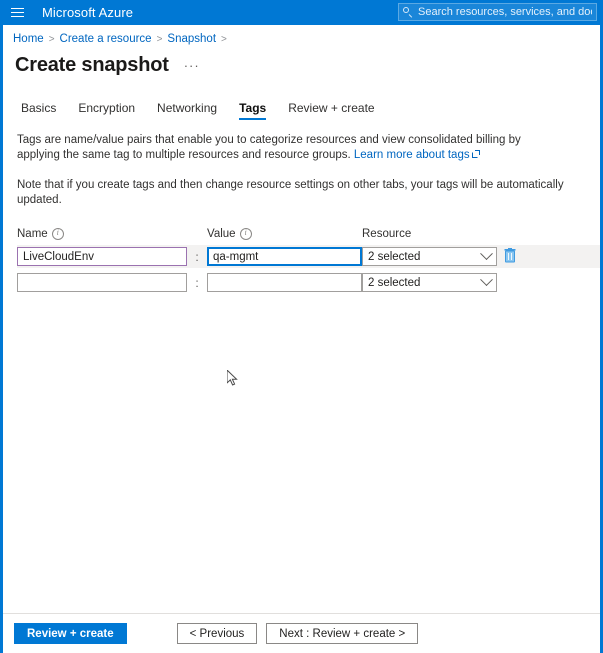  What do you see at coordinates (308, 233) in the screenshot?
I see `tags-table-header: Name Value Resource` at bounding box center [308, 233].